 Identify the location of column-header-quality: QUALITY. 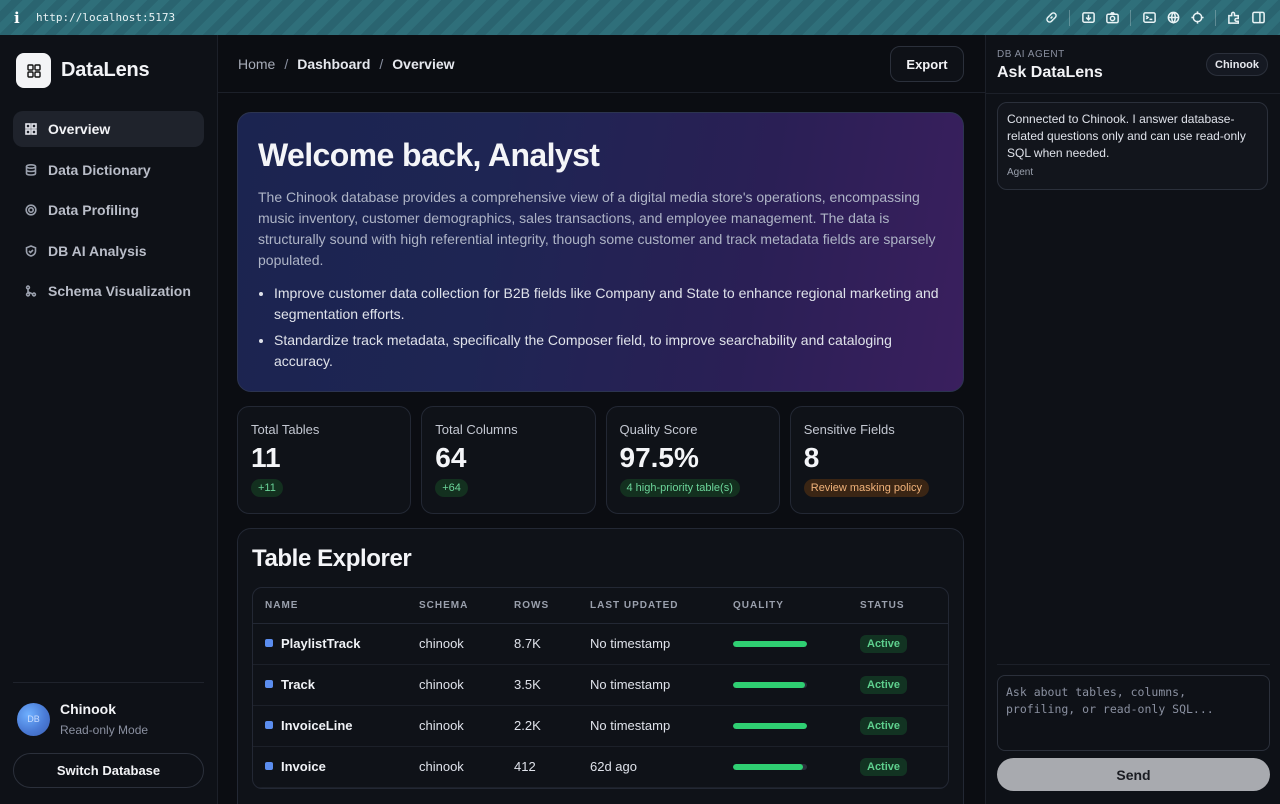
(784, 606).